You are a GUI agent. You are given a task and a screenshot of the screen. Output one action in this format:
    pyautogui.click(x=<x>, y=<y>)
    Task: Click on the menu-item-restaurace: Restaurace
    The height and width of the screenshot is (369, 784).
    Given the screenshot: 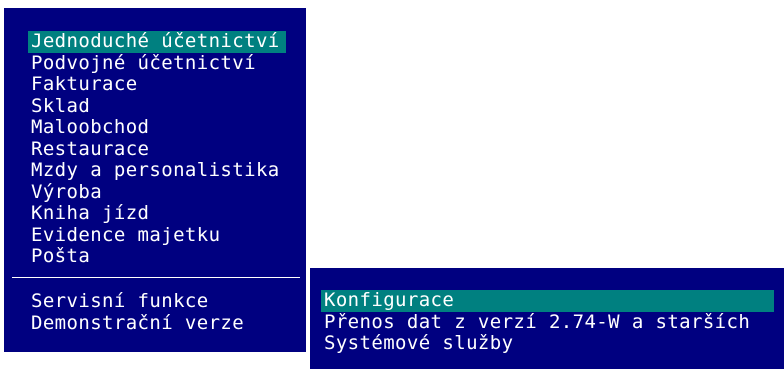 What is the action you would take?
    pyautogui.click(x=157, y=149)
    